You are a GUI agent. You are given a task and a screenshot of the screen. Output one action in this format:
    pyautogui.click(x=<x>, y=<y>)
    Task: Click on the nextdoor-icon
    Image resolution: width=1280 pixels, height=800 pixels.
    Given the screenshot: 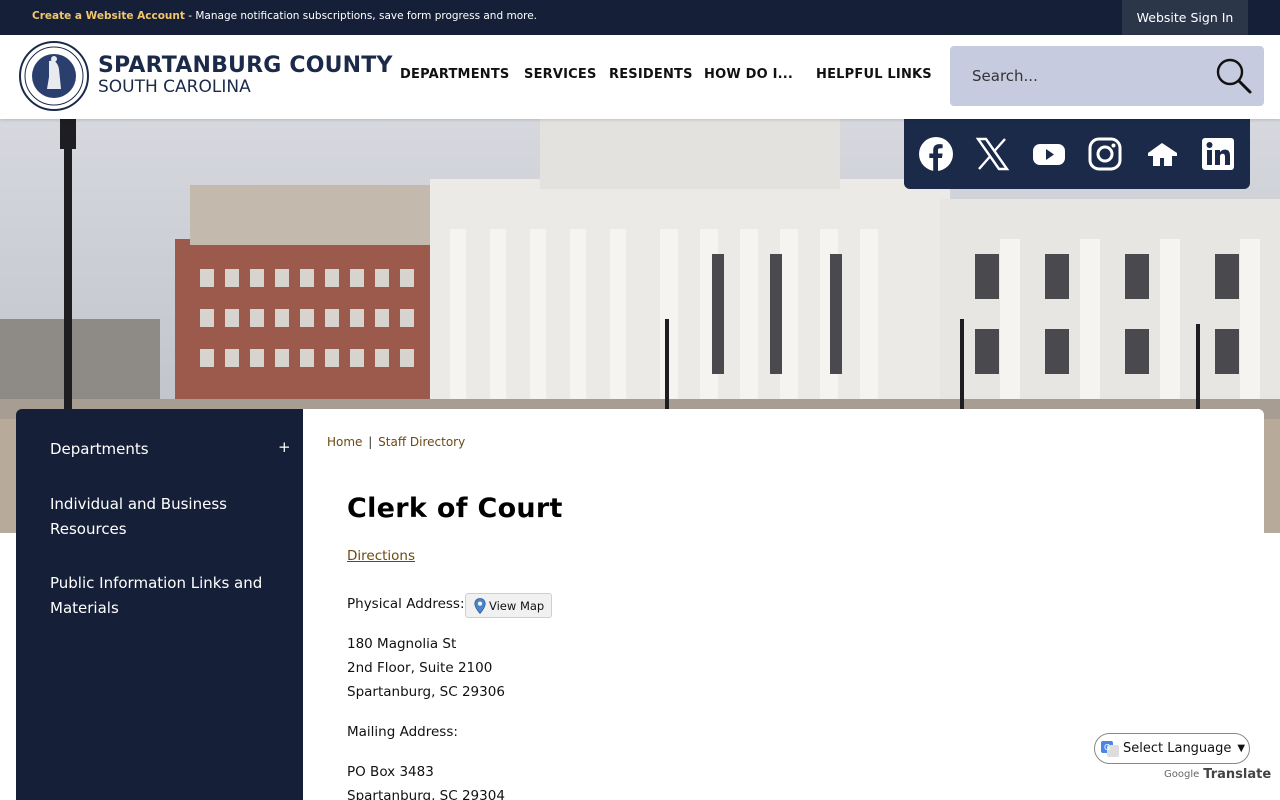 What is the action you would take?
    pyautogui.click(x=1162, y=154)
    